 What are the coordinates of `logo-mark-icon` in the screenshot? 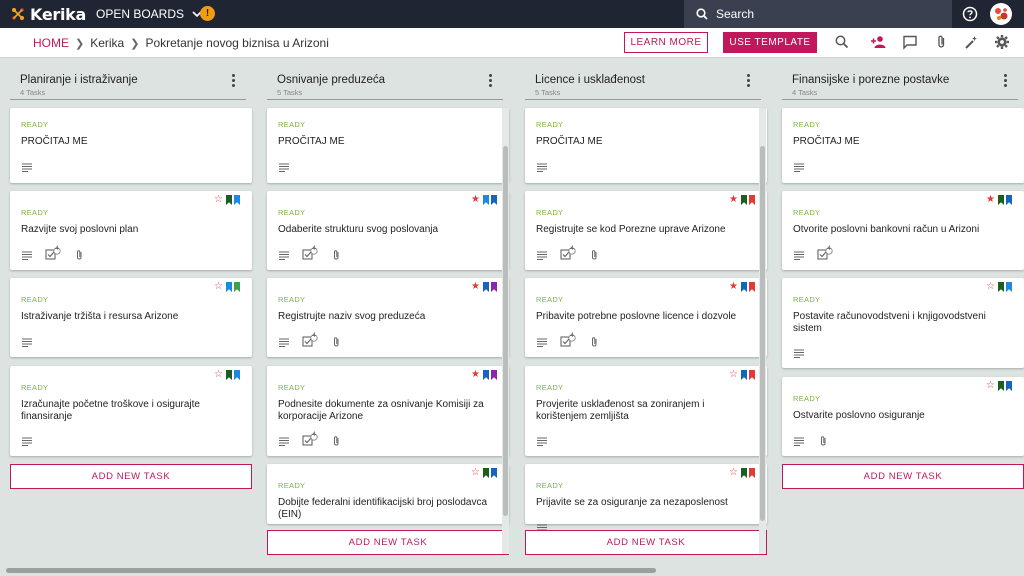 It's located at (18, 14).